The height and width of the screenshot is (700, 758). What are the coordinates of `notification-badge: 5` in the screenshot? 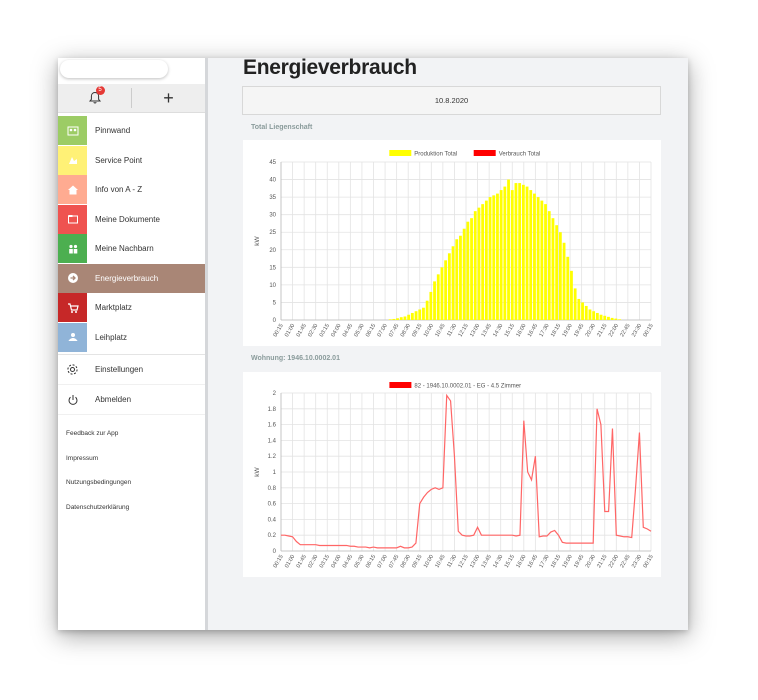 It's located at (100, 90).